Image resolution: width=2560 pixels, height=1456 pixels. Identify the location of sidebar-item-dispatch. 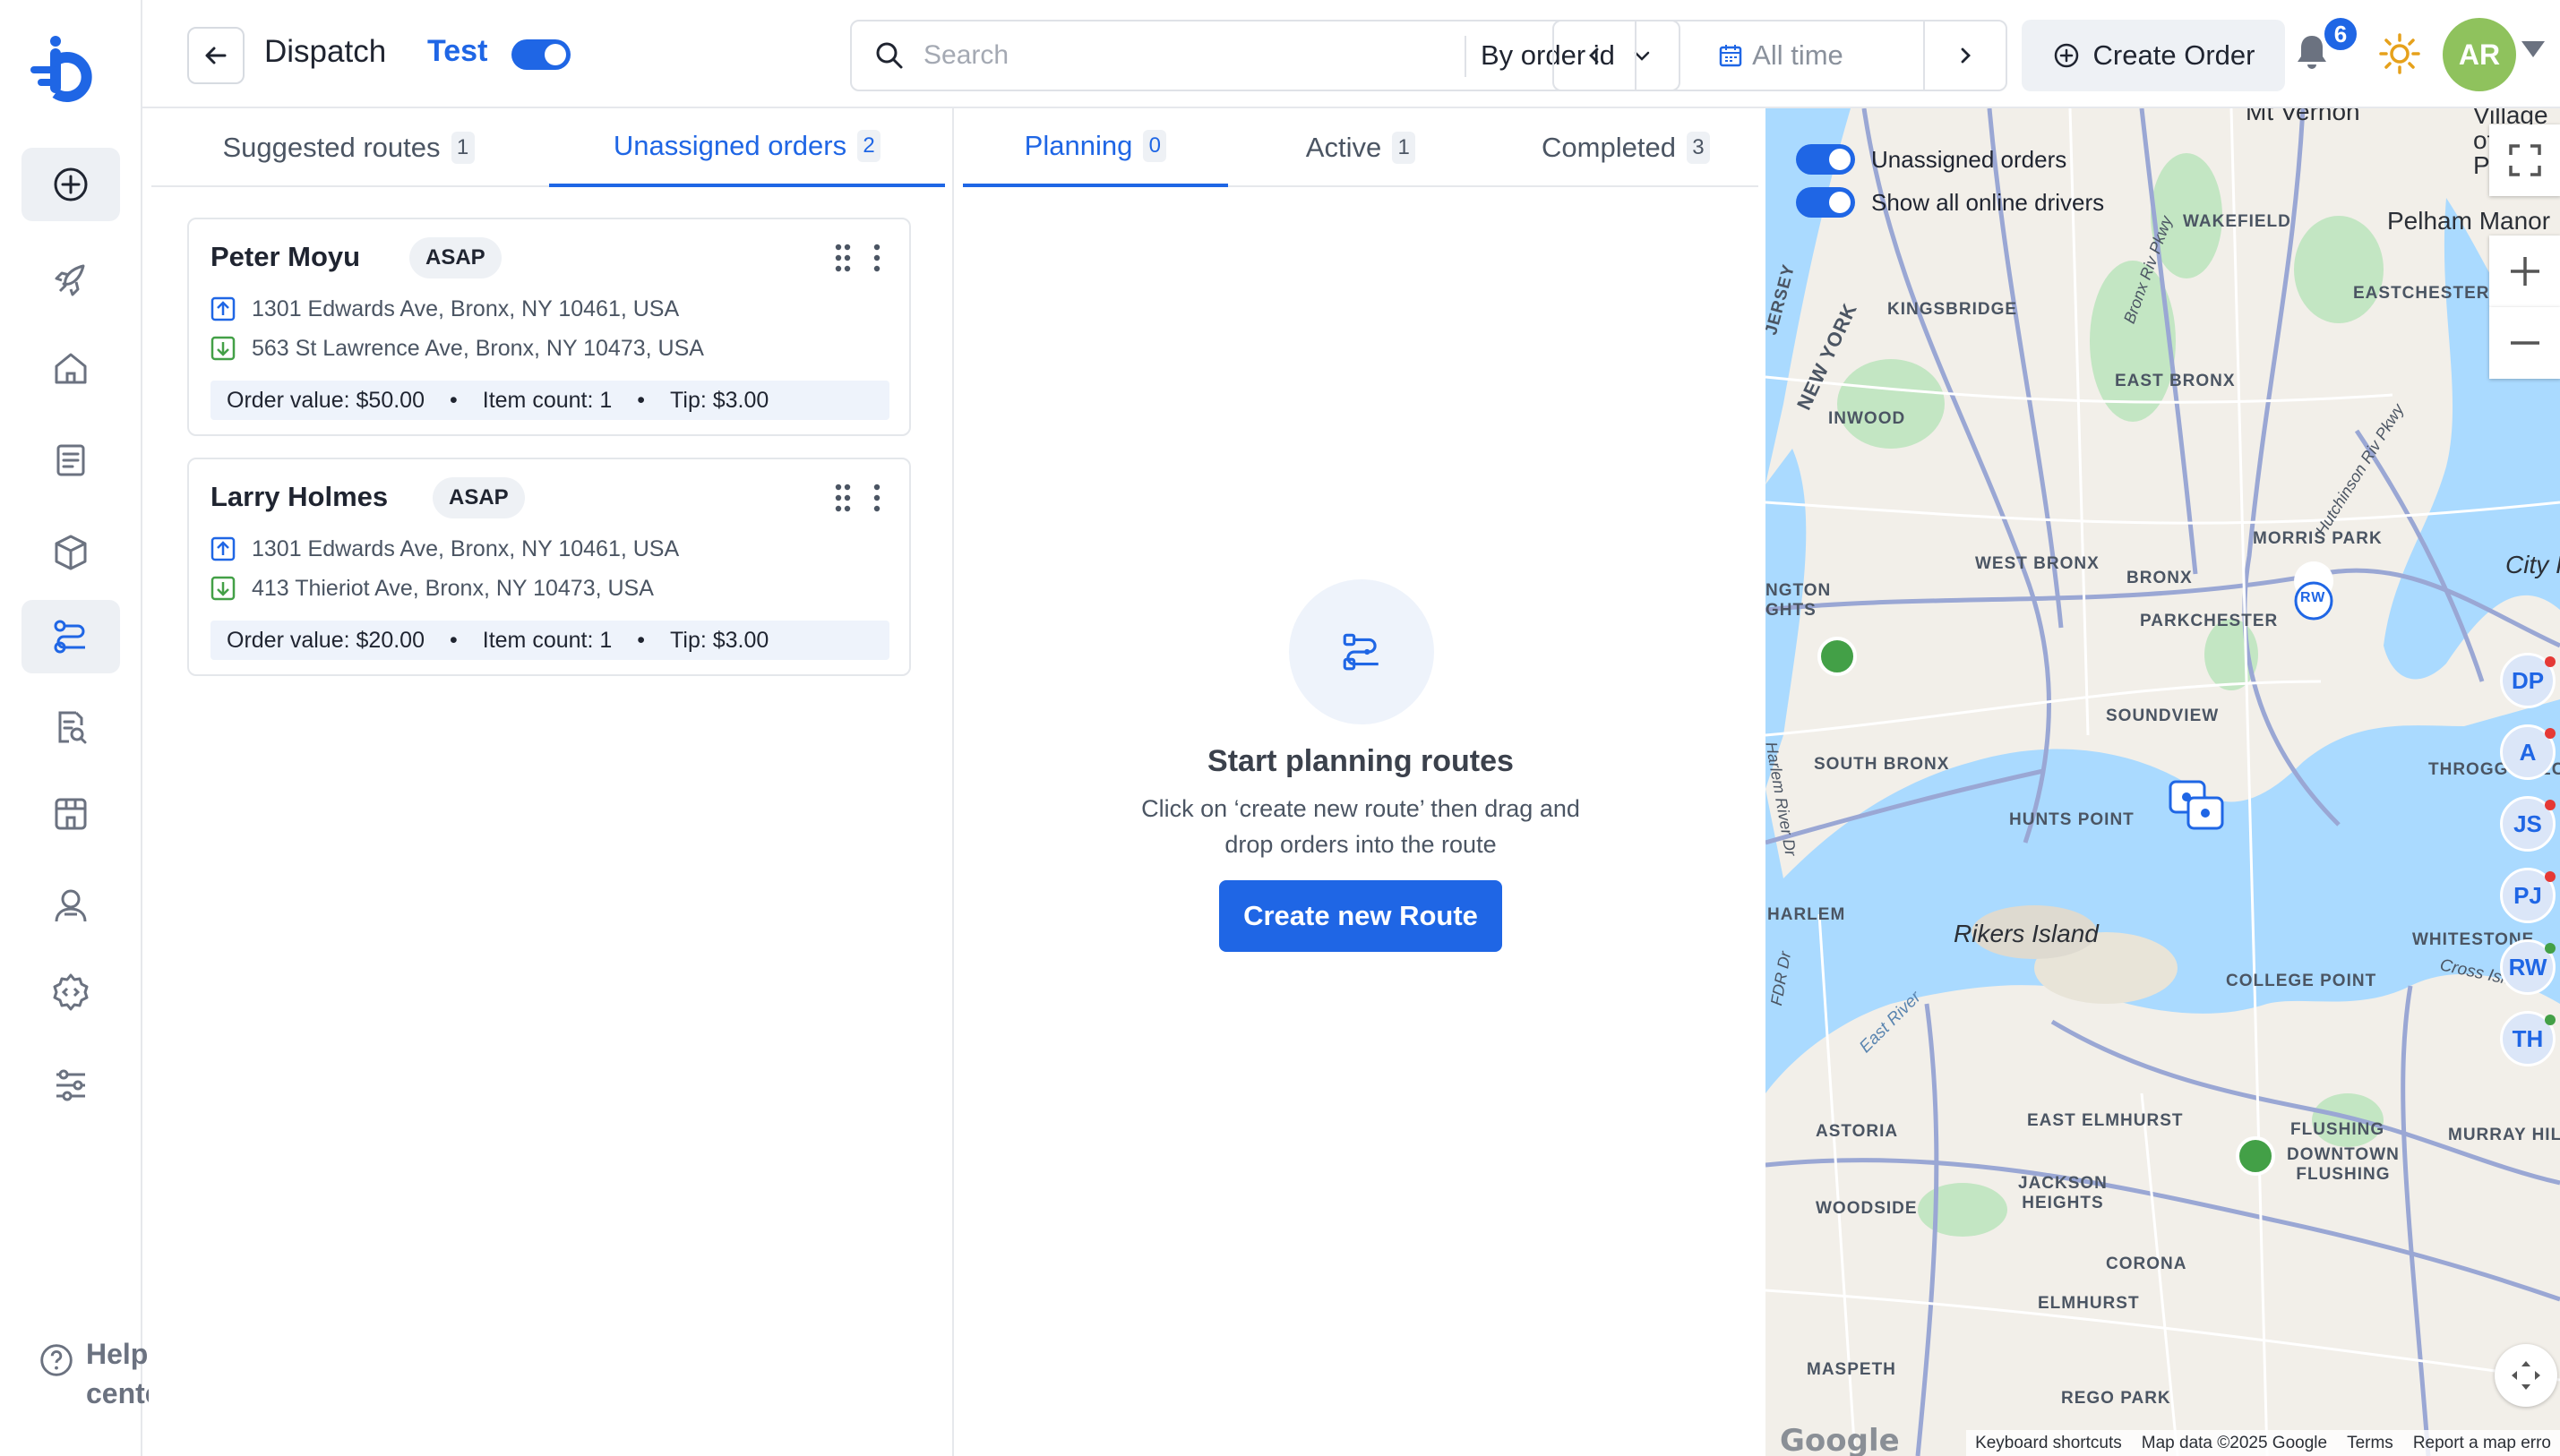
(71, 636).